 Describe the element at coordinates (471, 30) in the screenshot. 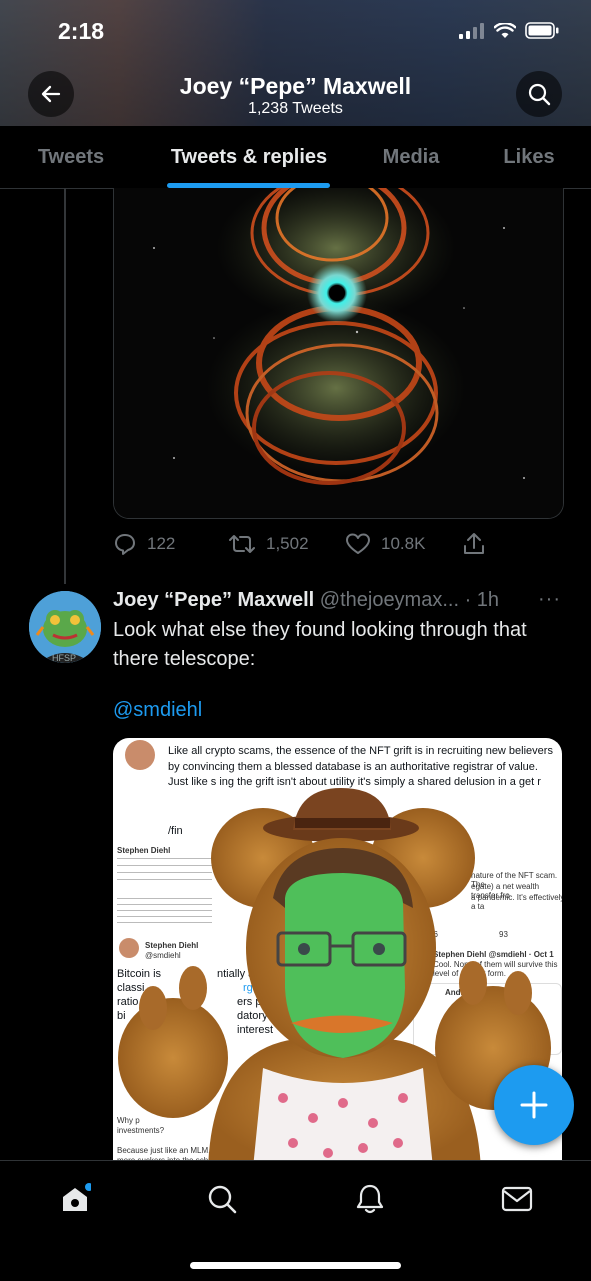

I see `signal-icon` at that location.